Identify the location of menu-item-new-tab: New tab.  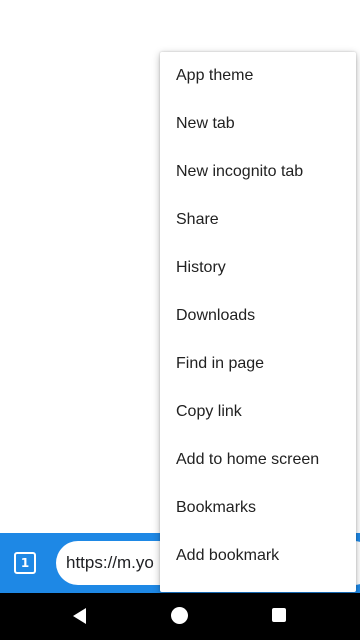
(258, 124).